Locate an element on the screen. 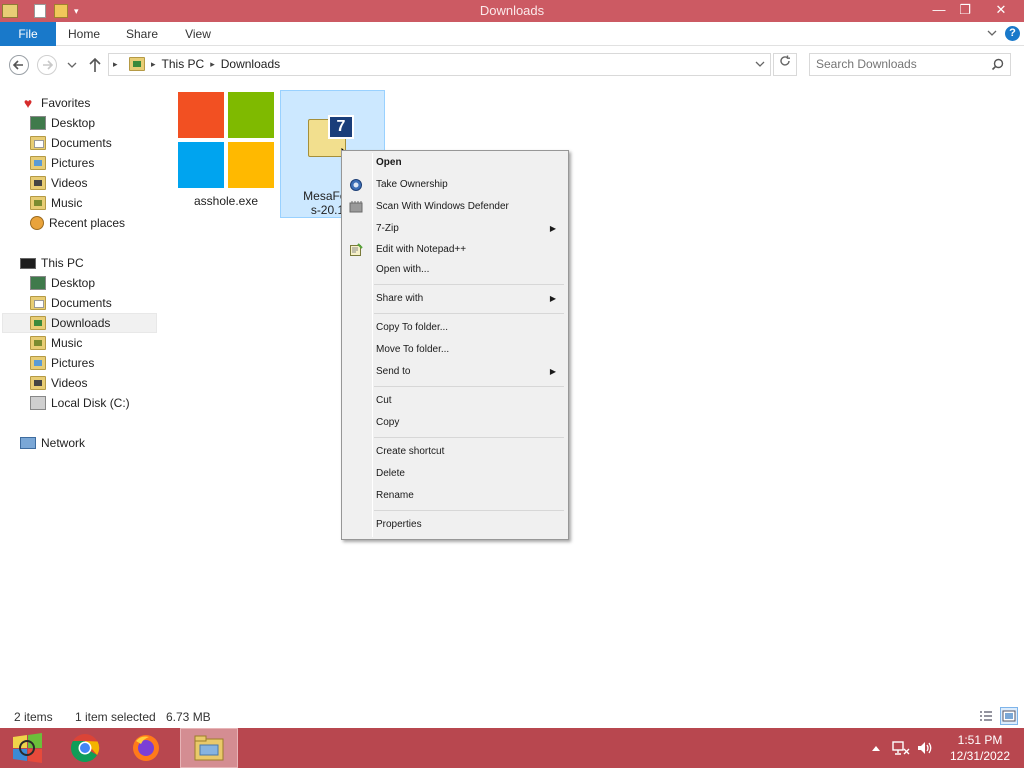  show-hidden-icons-icon is located at coordinates (876, 748).